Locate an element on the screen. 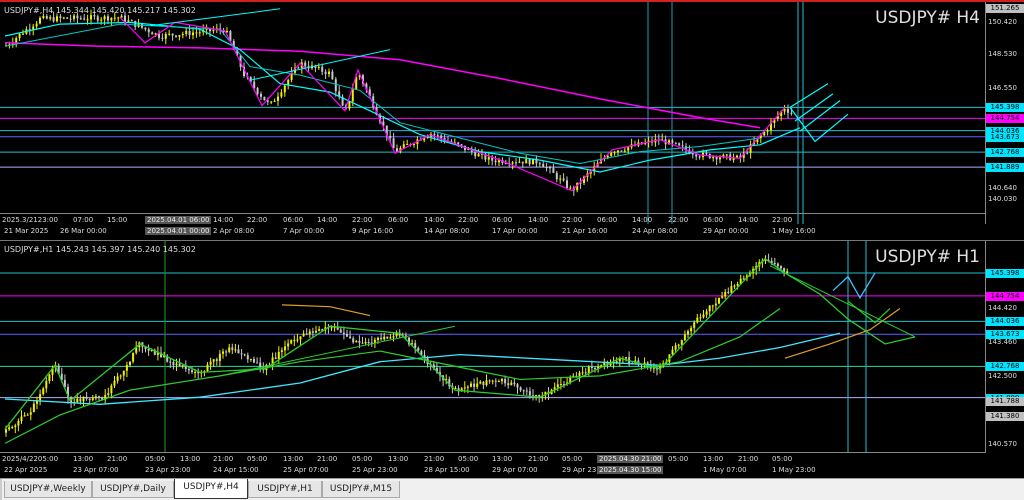  time-axis-label: 17 Apr 00:00 is located at coordinates (515, 231).